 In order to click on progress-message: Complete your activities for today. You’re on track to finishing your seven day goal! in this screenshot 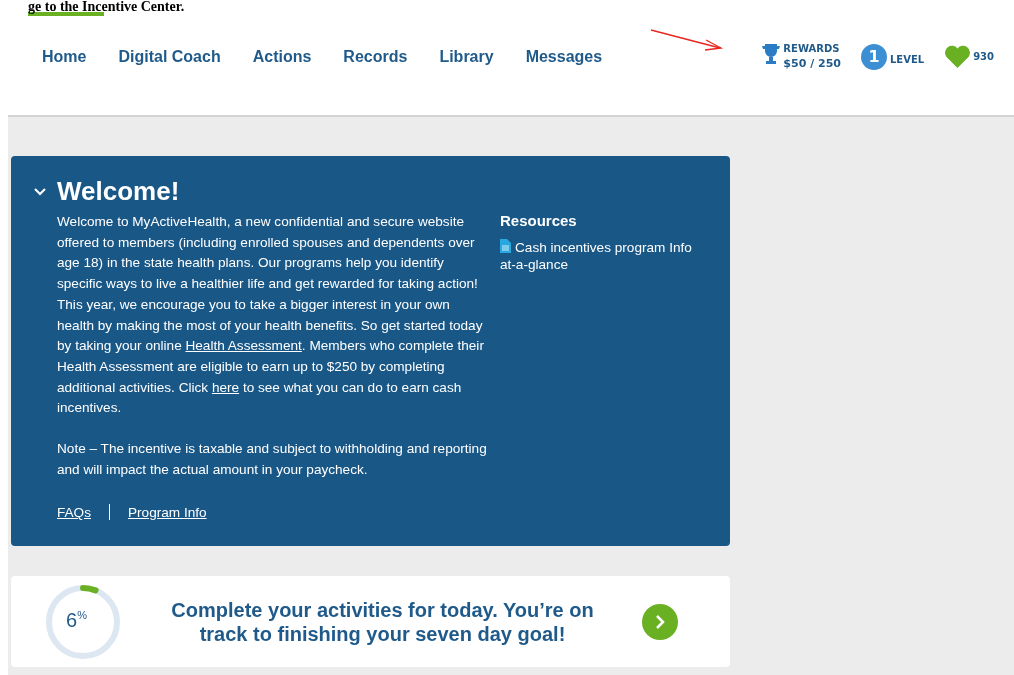, I will do `click(382, 621)`.